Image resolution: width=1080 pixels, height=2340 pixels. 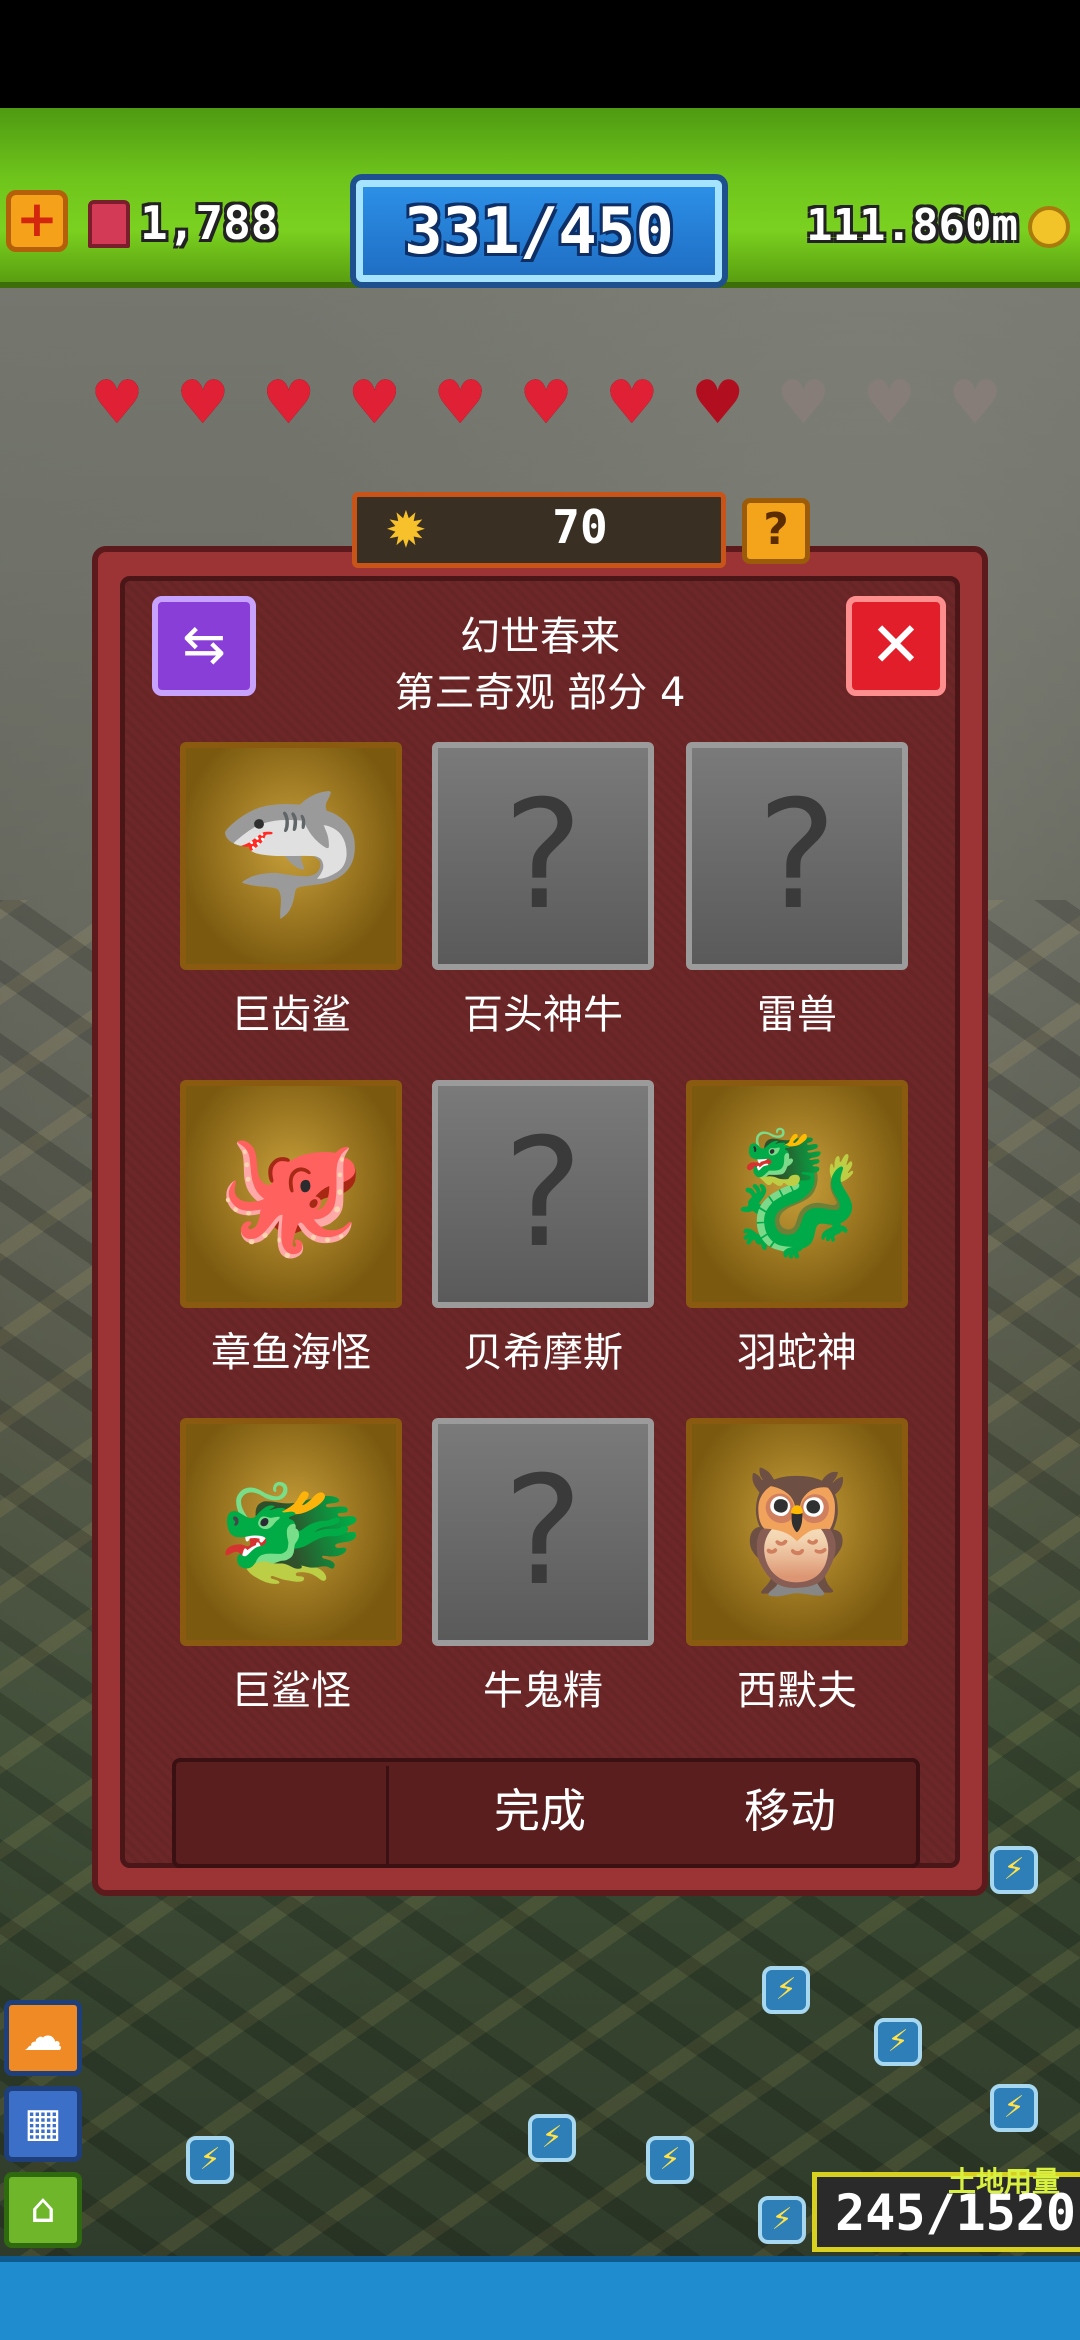 I want to click on wonder-card-label: 牛鬼精, so click(x=543, y=1691).